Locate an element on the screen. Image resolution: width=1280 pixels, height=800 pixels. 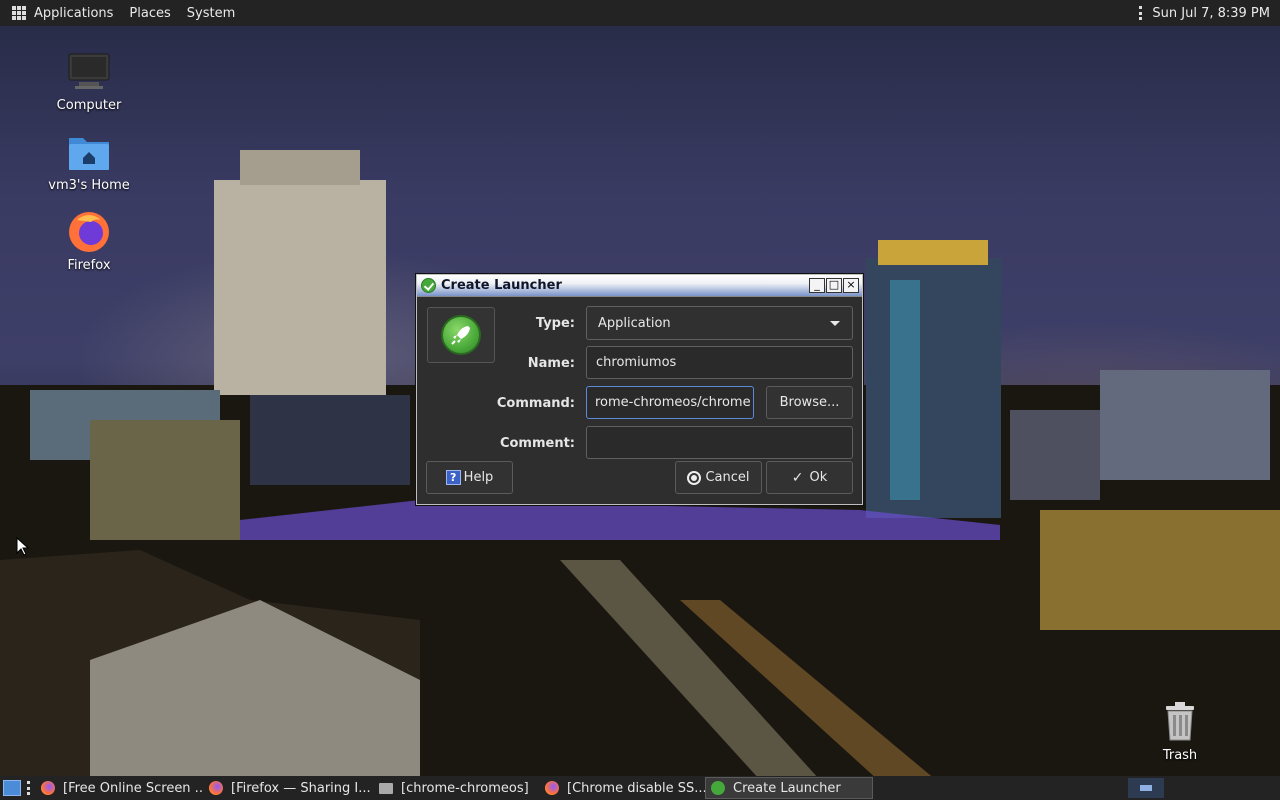
command-label: Command: is located at coordinates (535, 403).